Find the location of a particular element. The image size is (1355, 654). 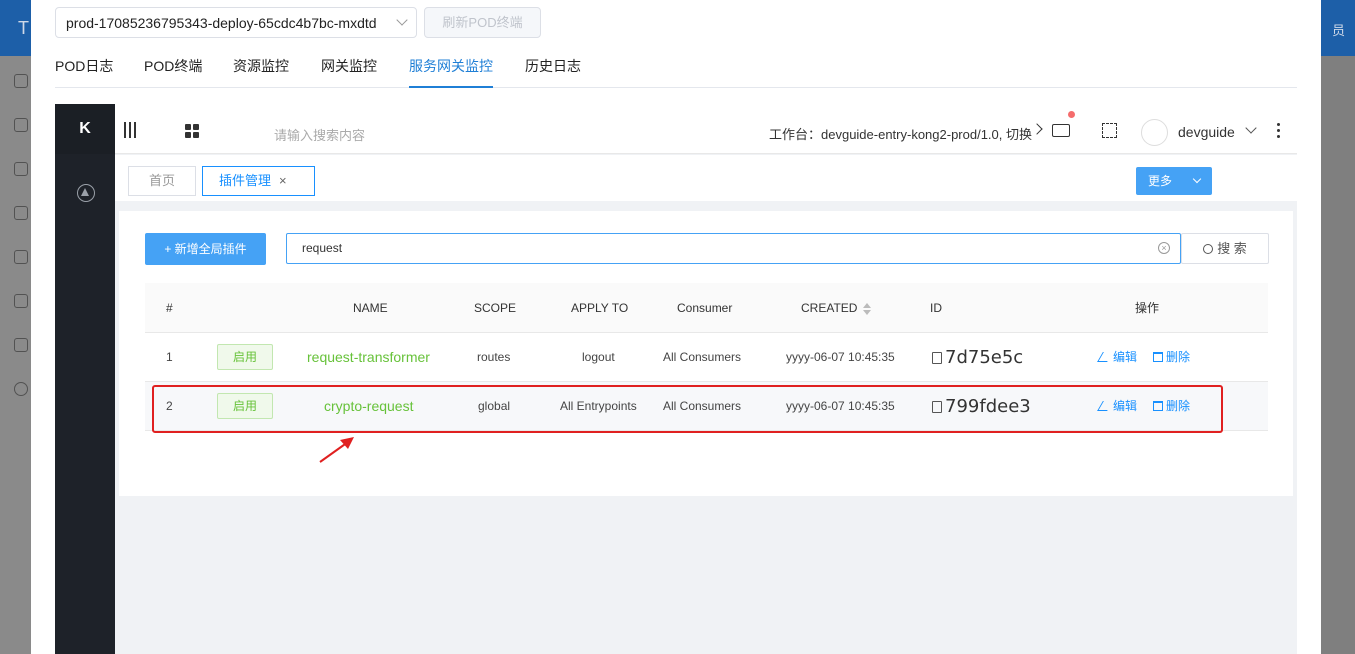

page-tab-plugins: 插件管理 × is located at coordinates (258, 181).